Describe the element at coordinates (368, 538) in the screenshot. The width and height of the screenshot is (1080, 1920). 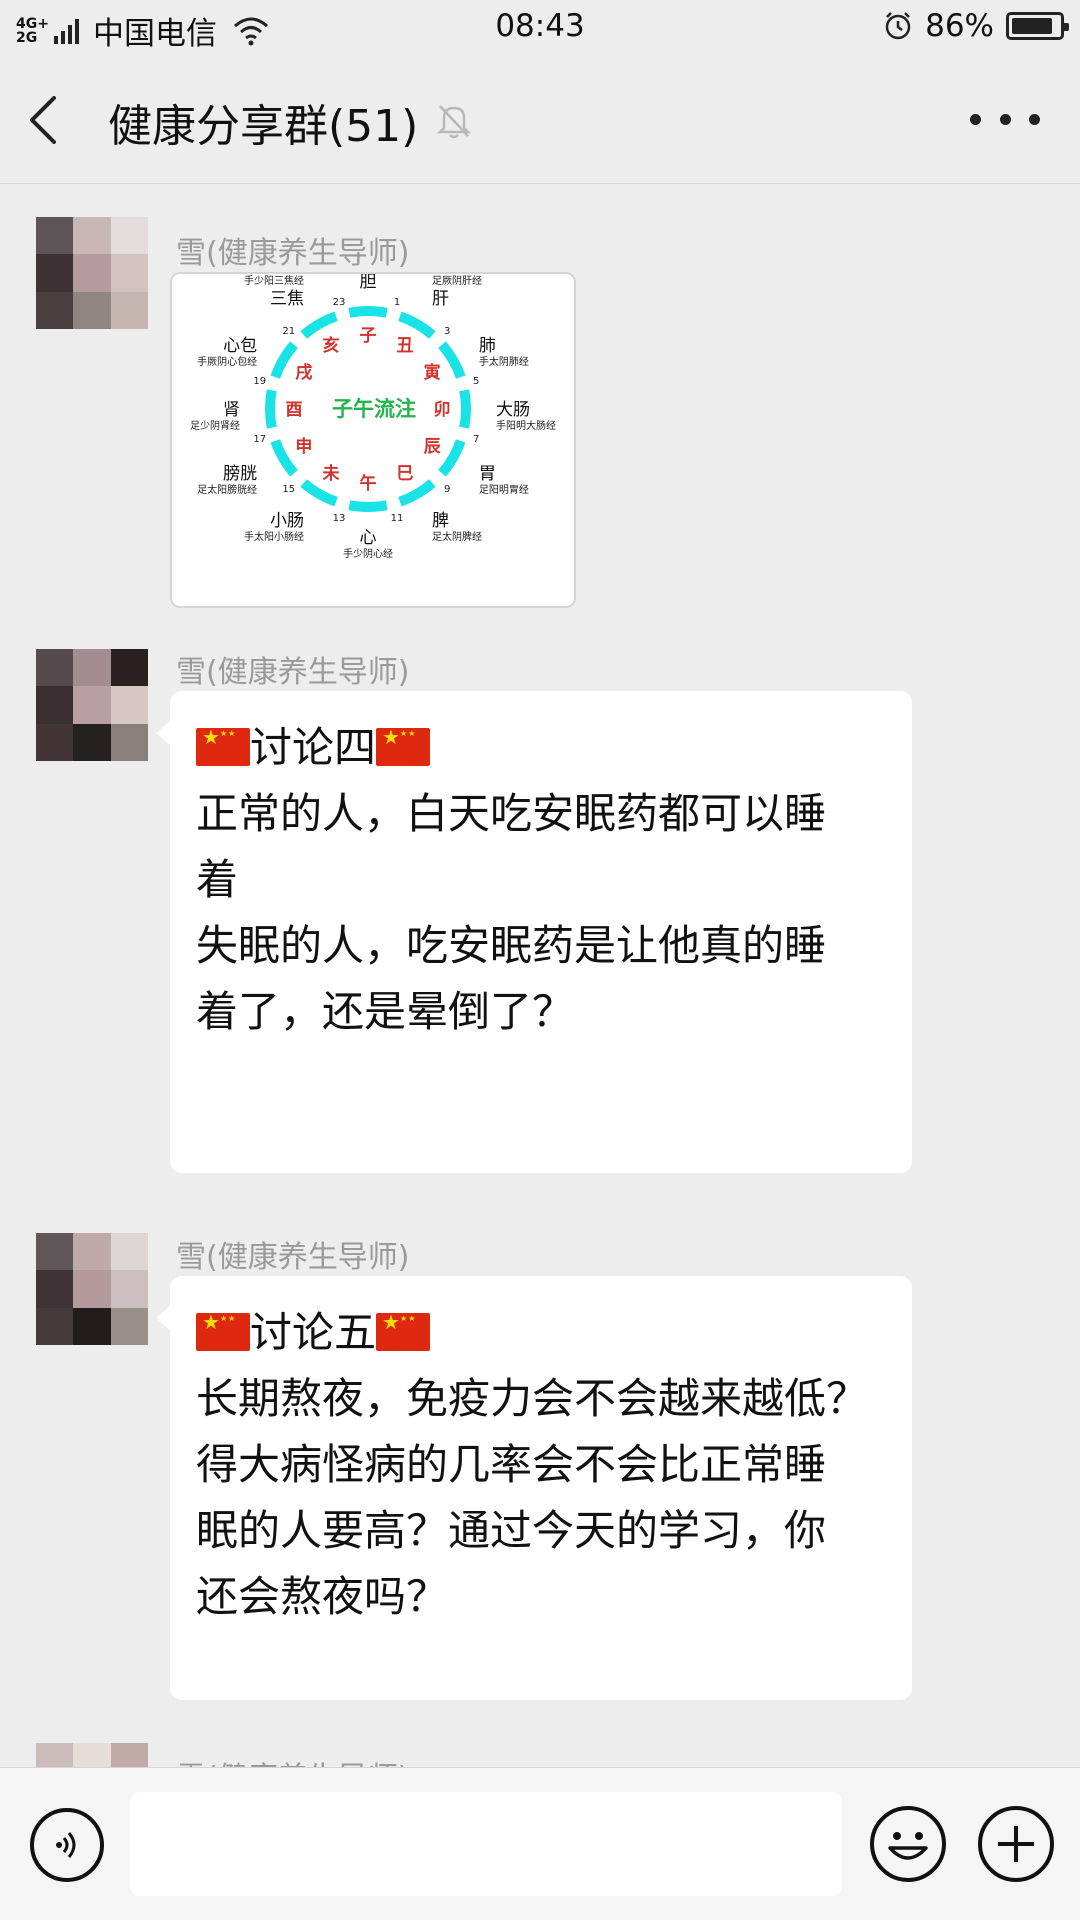
I see `organ-label: 心` at that location.